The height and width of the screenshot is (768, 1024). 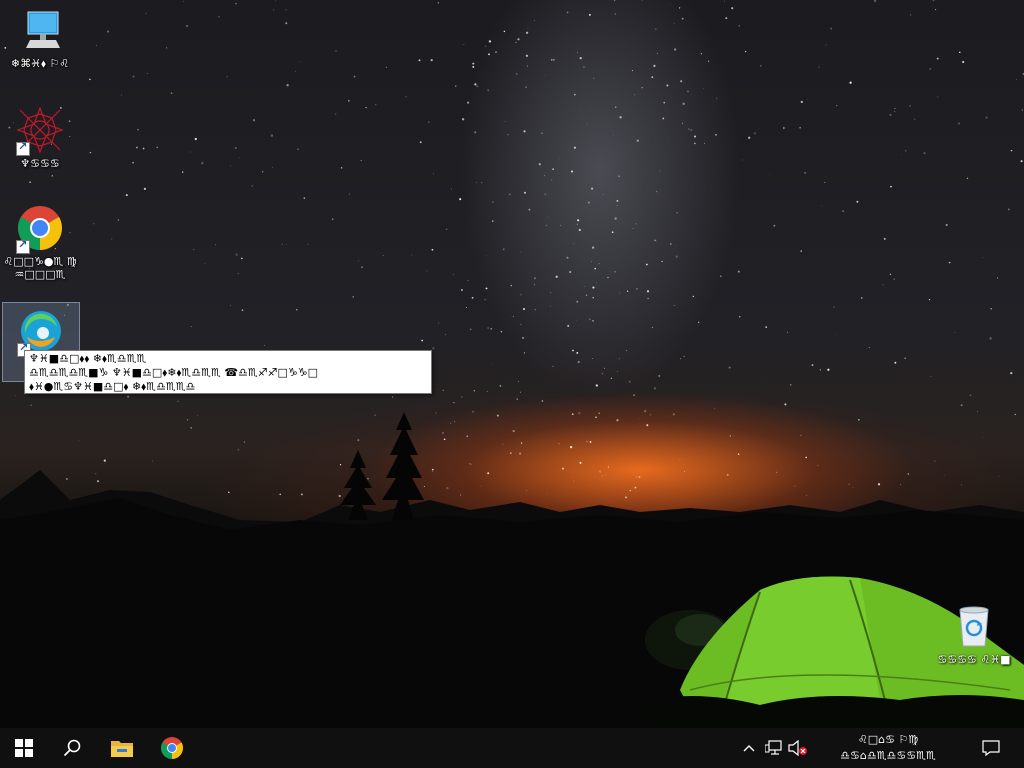 I want to click on desktop-icon-chrome: ♌□□♑●♏ ♍♒□□□♏, so click(x=40, y=242).